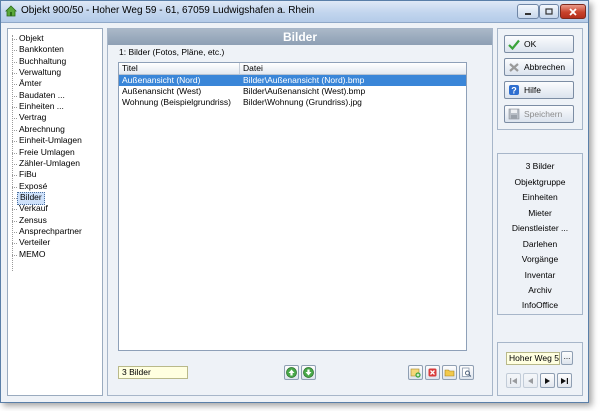 This screenshot has height=411, width=600. I want to click on link-inventory: Inventar, so click(540, 275).